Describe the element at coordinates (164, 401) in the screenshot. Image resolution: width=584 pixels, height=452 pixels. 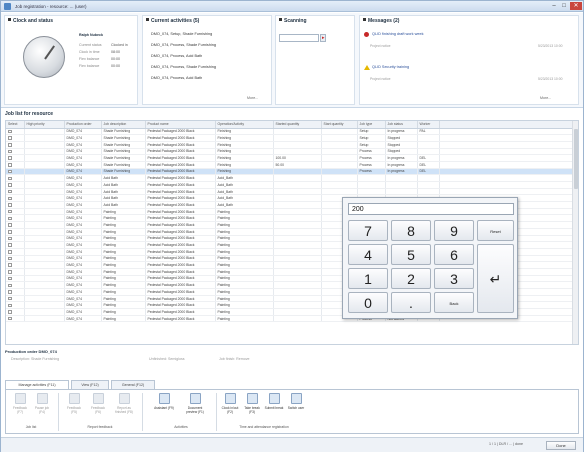
I see `assistant-button: Assistant (F9)` at that location.